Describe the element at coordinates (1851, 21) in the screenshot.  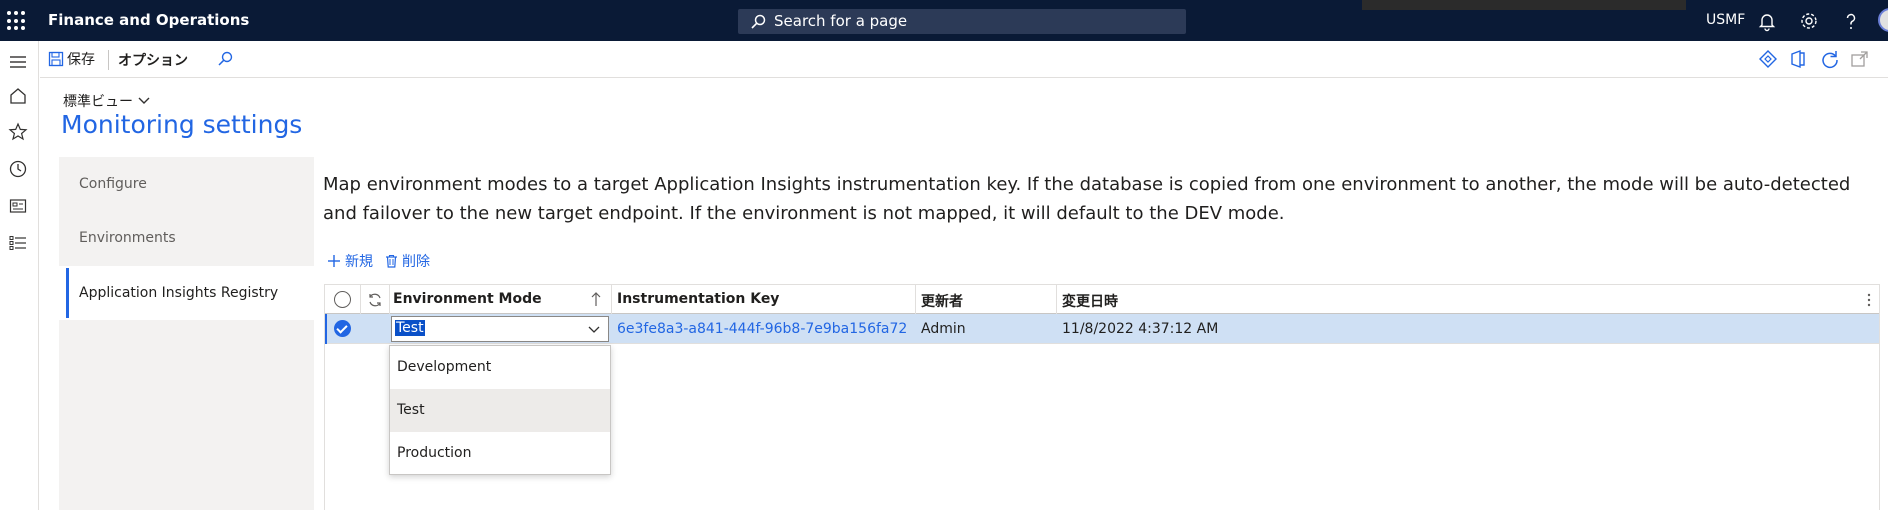
I see `help-icon` at that location.